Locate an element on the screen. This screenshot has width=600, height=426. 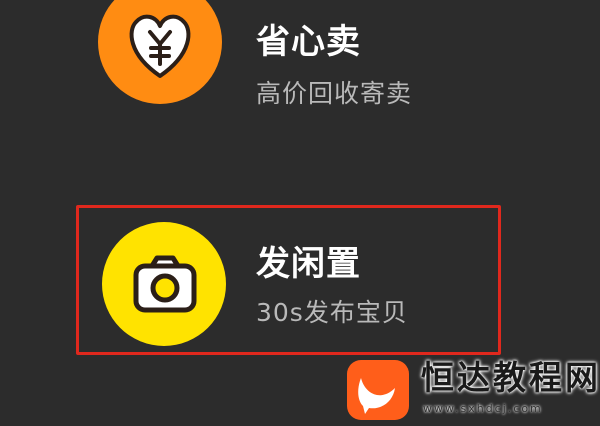
watermark-site-name: 恒达教程网 is located at coordinates (510, 377).